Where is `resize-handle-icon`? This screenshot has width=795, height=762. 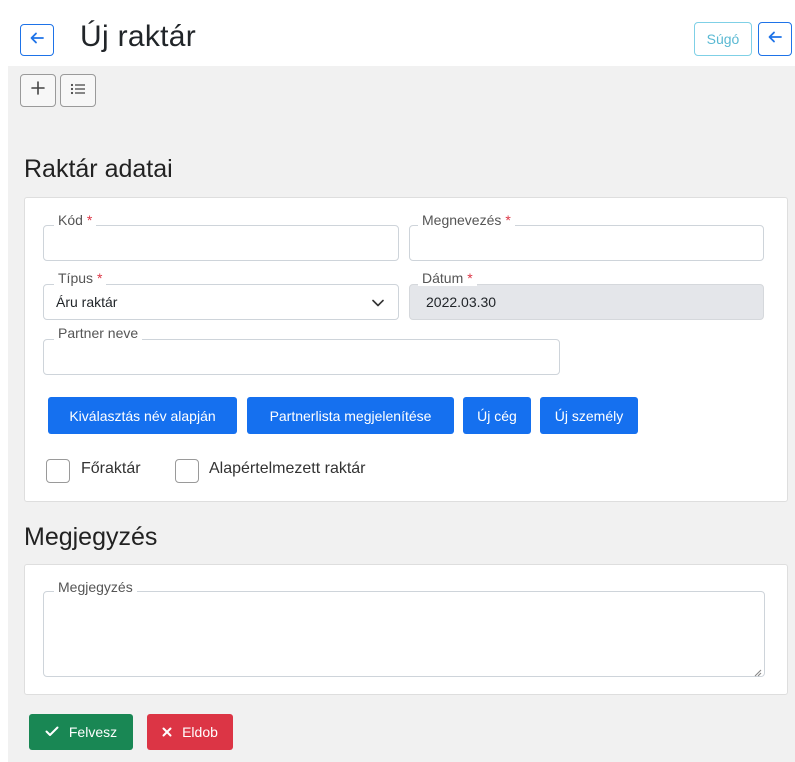 resize-handle-icon is located at coordinates (757, 673).